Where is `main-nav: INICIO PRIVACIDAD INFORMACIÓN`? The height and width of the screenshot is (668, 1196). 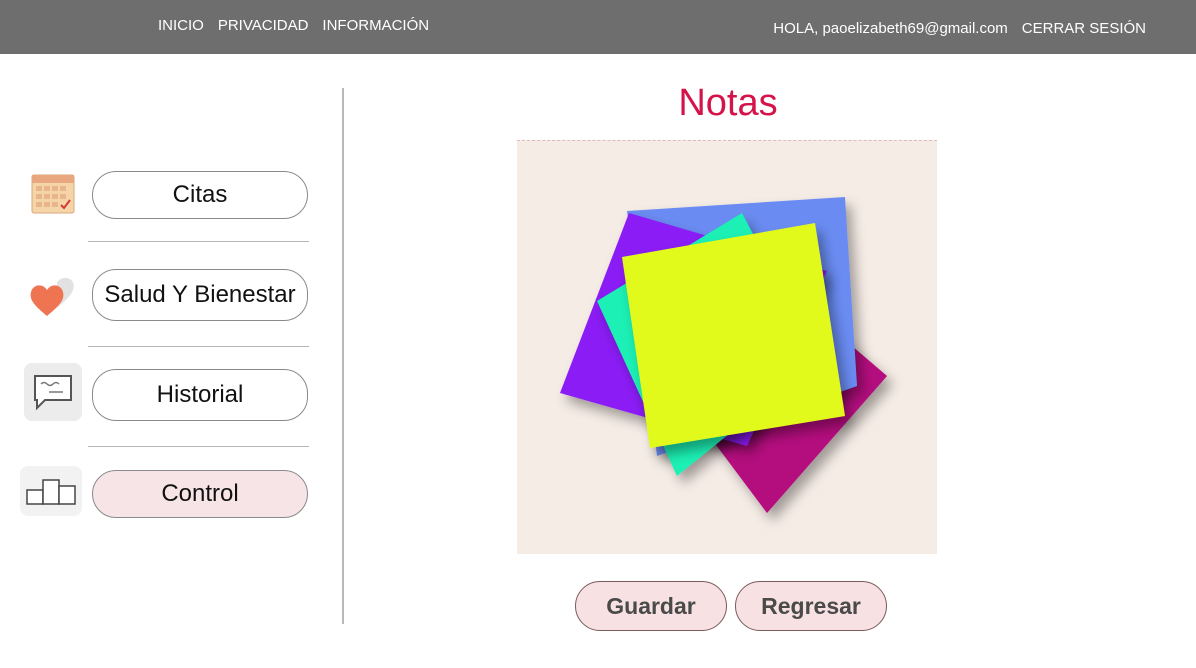 main-nav: INICIO PRIVACIDAD INFORMACIÓN is located at coordinates (293, 25).